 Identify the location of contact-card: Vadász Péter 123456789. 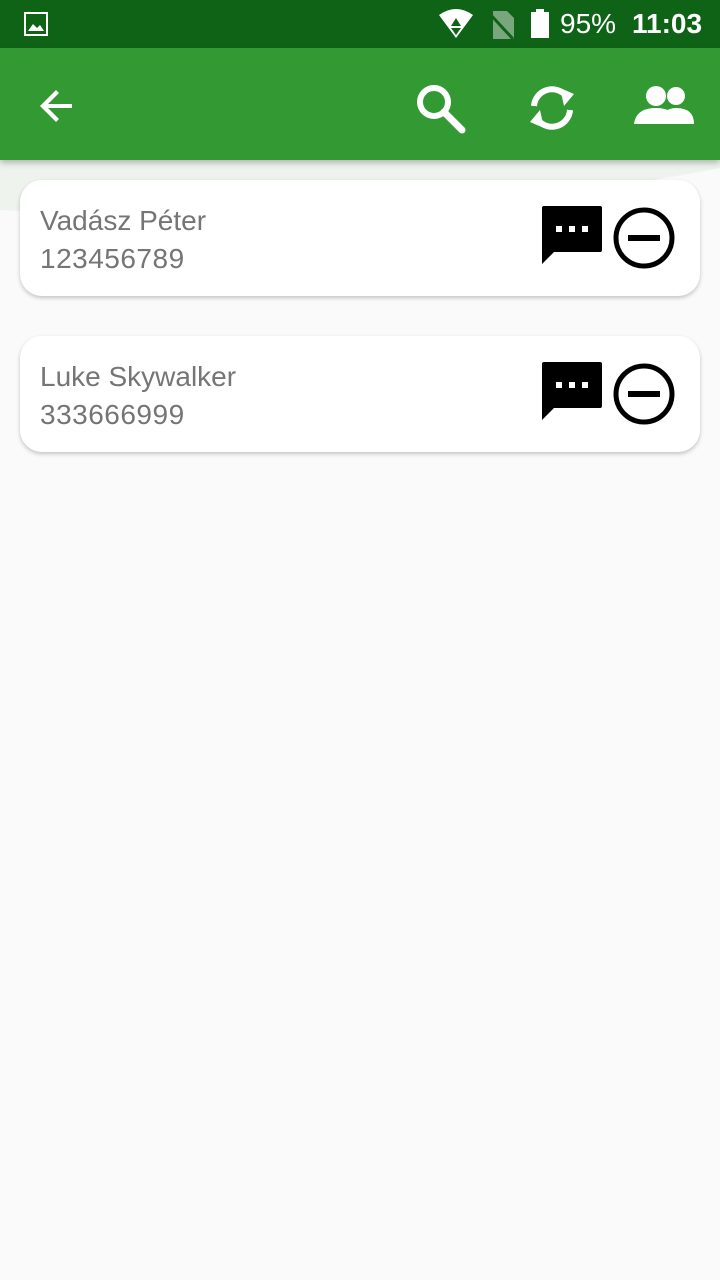
(360, 238).